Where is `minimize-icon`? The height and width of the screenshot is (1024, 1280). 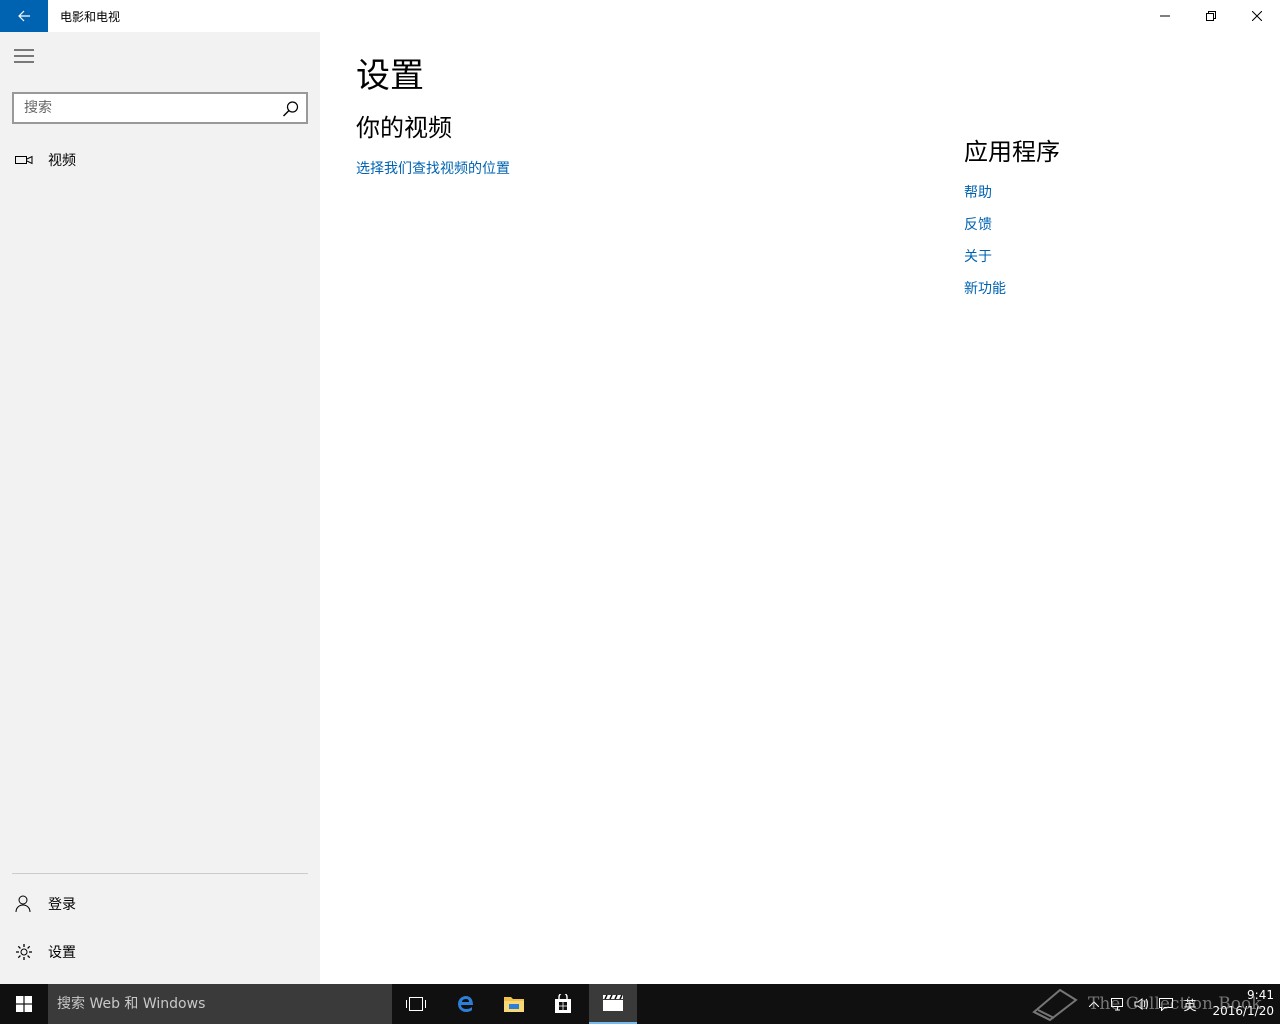 minimize-icon is located at coordinates (1165, 16).